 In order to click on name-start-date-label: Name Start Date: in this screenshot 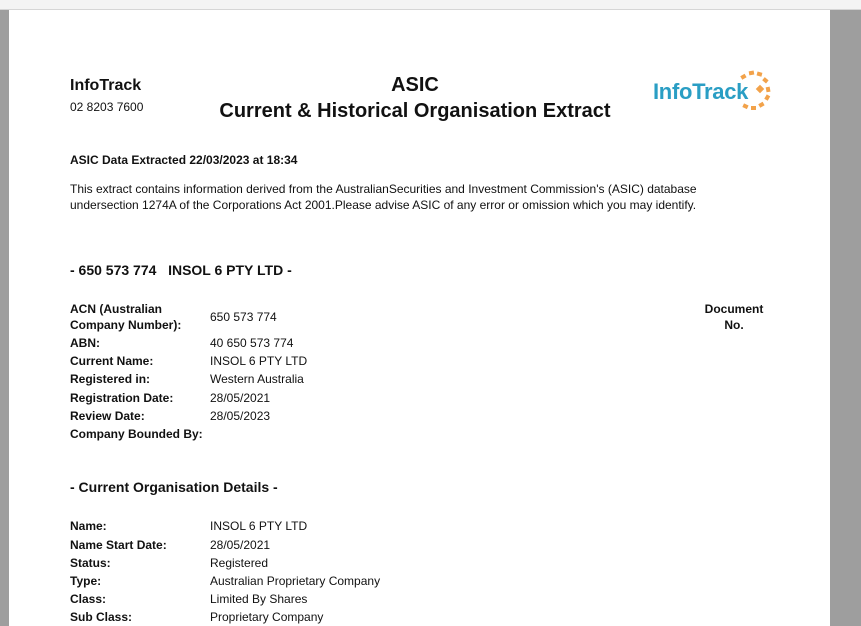, I will do `click(118, 545)`.